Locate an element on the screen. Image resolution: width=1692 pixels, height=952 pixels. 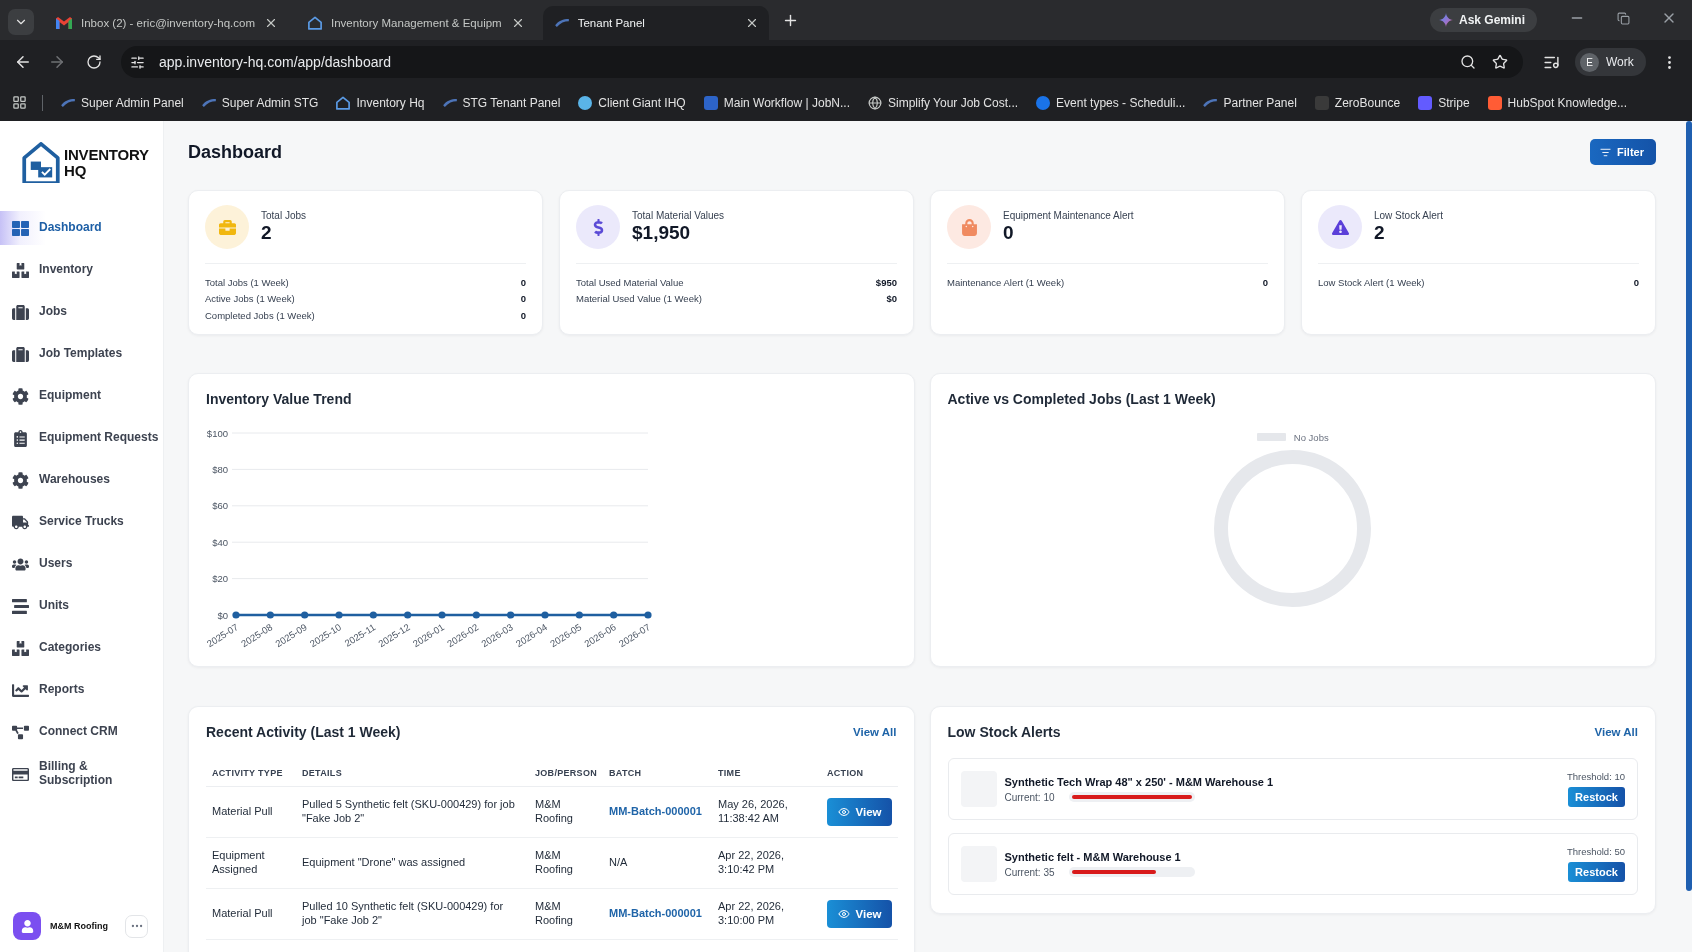
globe-icon is located at coordinates (875, 102).